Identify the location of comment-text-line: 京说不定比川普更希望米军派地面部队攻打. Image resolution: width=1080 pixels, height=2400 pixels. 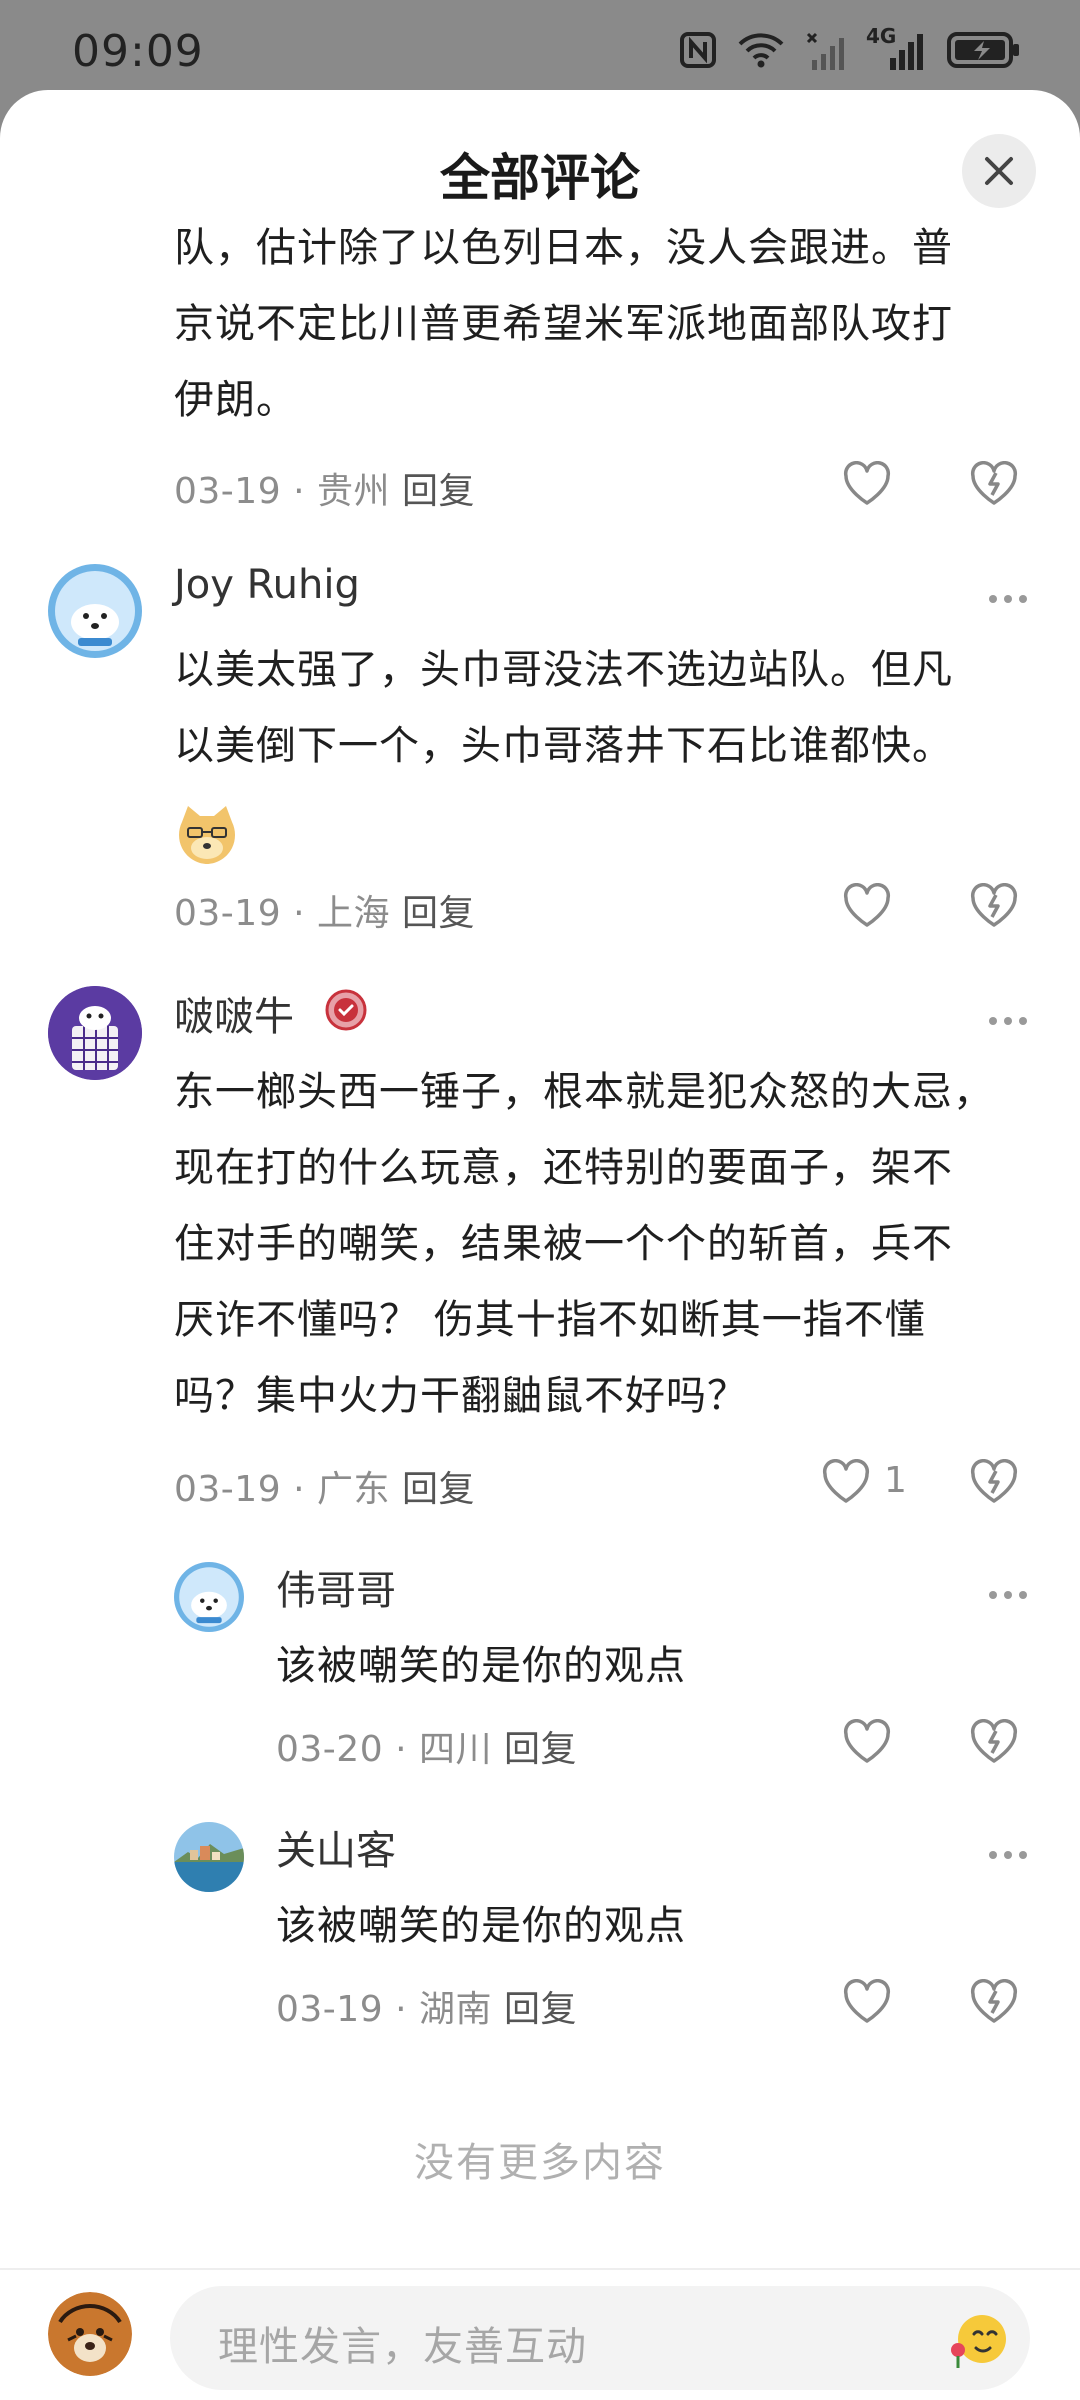
(563, 324).